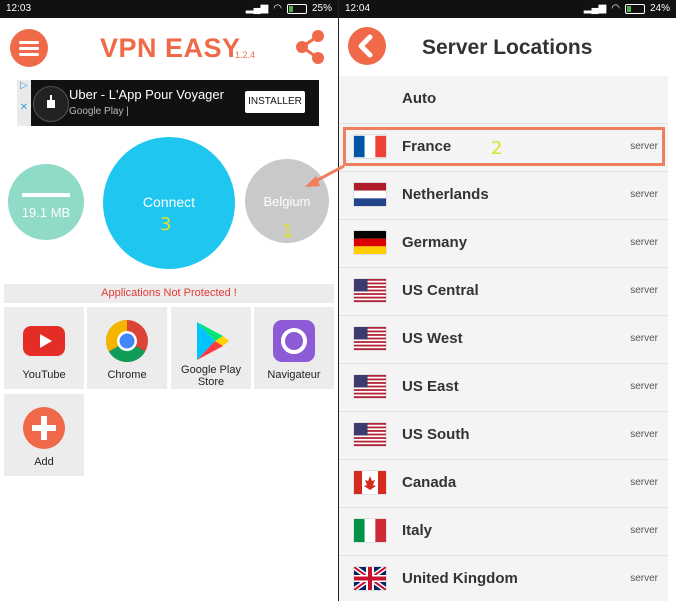 This screenshot has width=676, height=601. I want to click on back-button, so click(367, 46).